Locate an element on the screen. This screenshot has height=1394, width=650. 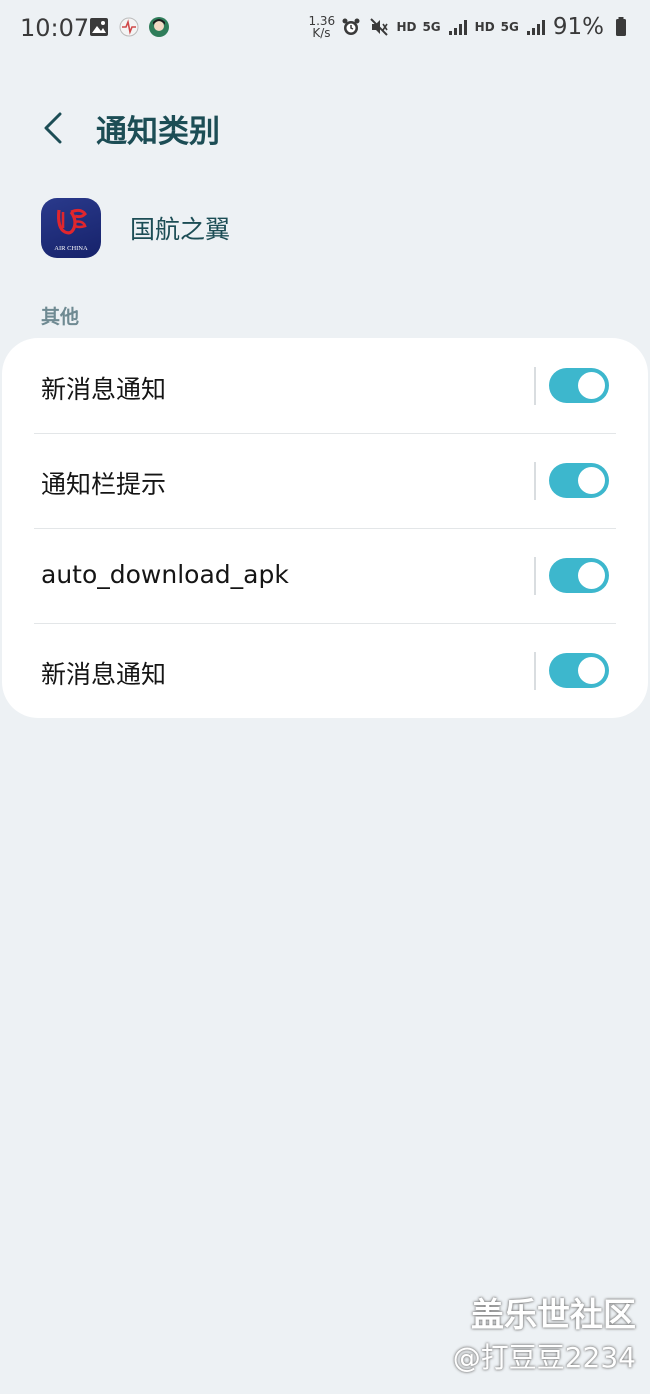
avatar-icon is located at coordinates (159, 27).